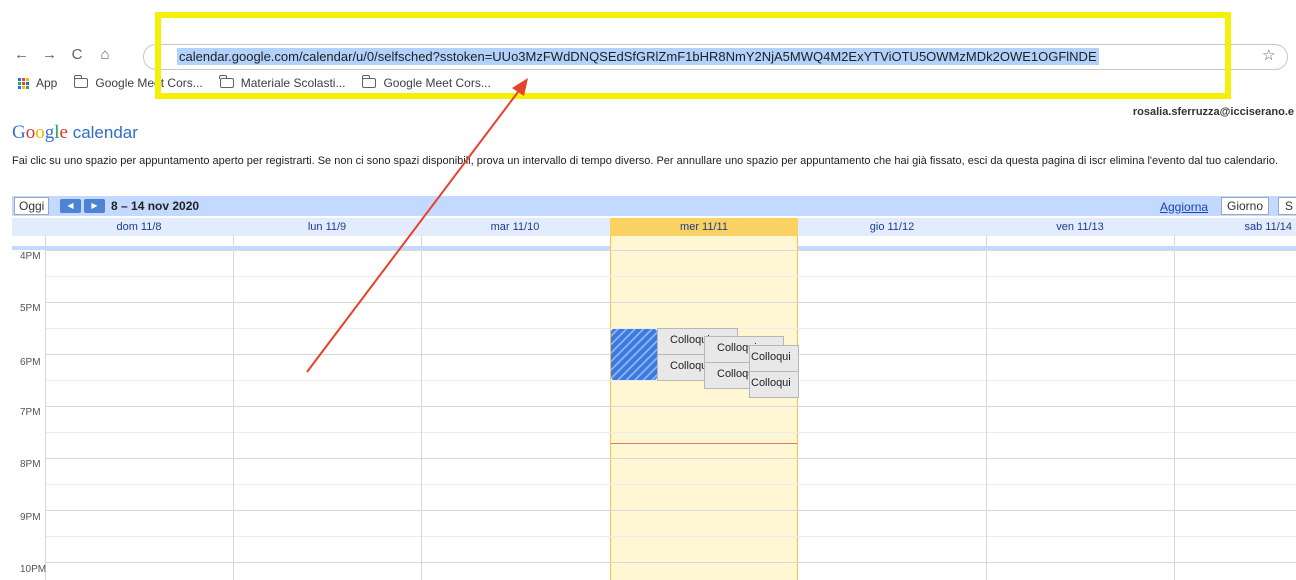 The width and height of the screenshot is (1296, 580). Describe the element at coordinates (23, 83) in the screenshot. I see `apps-grid-icon` at that location.